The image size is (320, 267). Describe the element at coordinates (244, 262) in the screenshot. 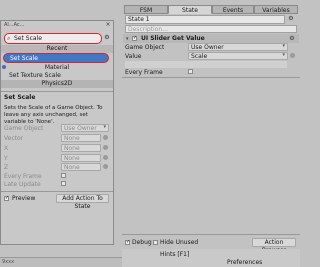

I see `preferences-button: Preferences` at that location.